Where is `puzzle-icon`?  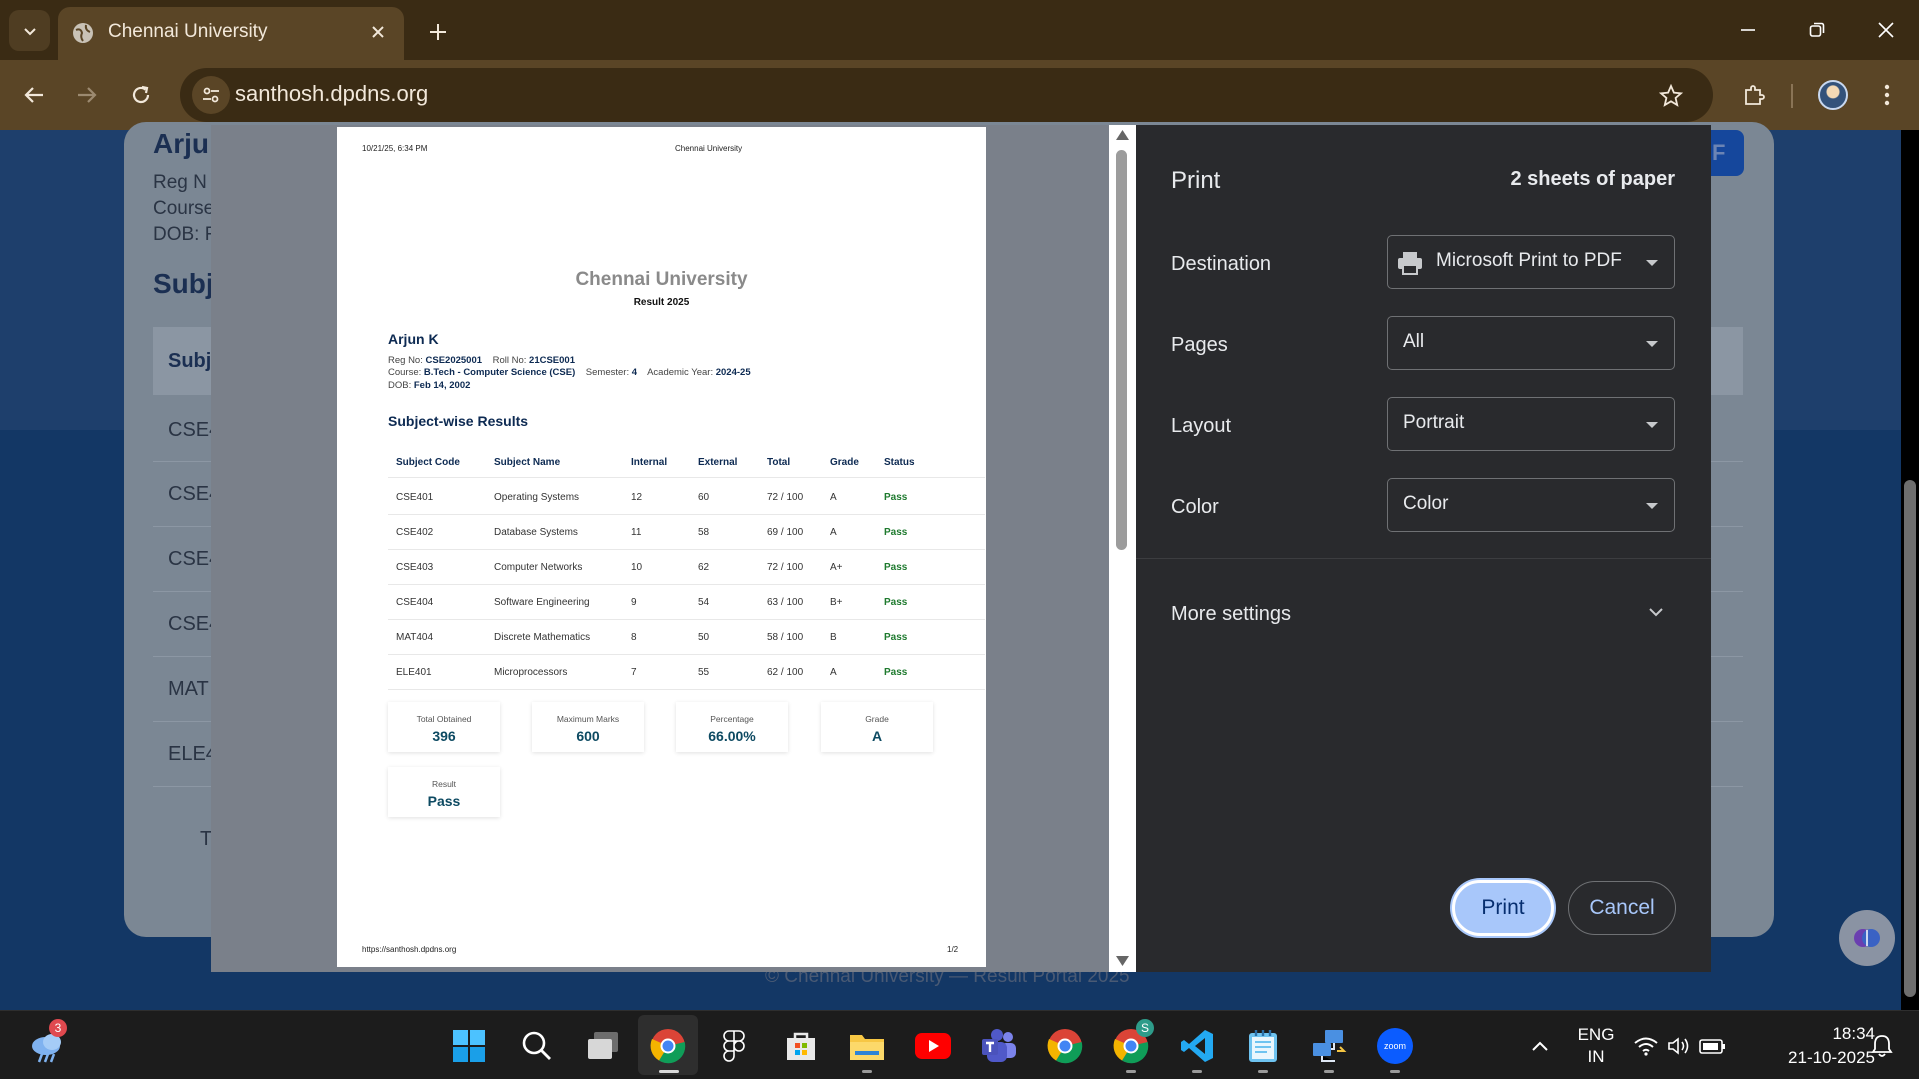
puzzle-icon is located at coordinates (1755, 95).